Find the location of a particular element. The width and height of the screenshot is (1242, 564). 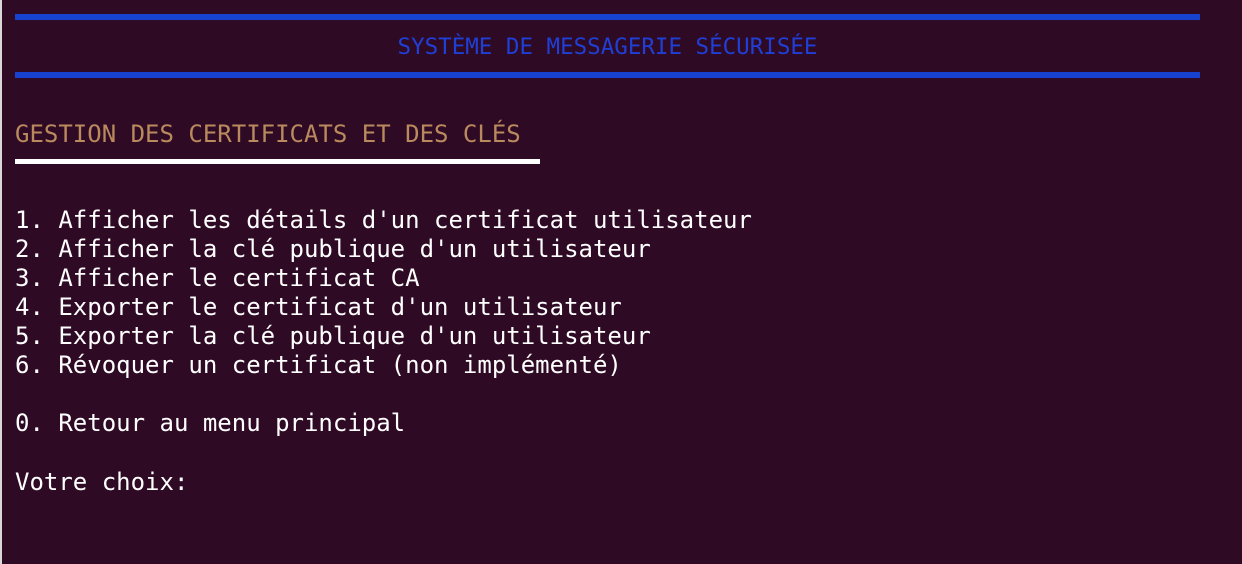

choice-prompt-label: Votre choix: is located at coordinates (102, 482).